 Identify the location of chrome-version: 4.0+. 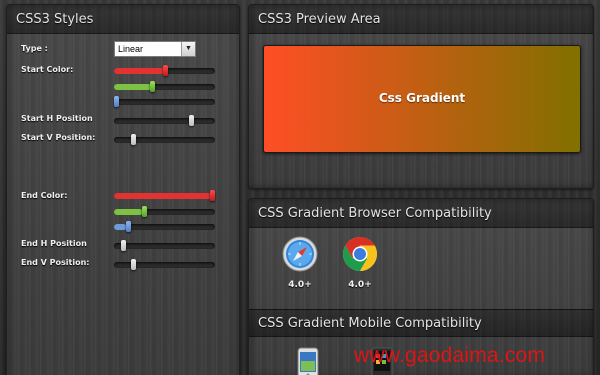
(360, 285).